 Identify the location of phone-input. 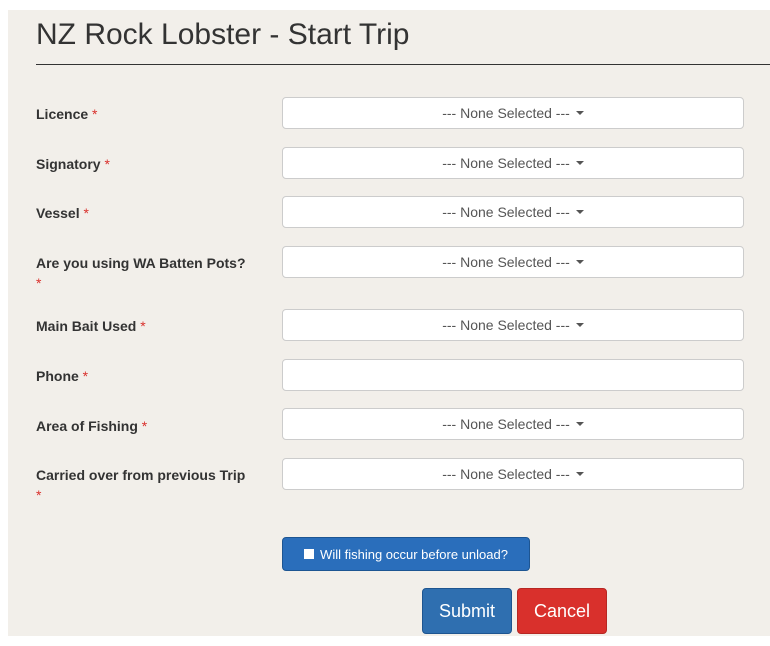
(513, 375).